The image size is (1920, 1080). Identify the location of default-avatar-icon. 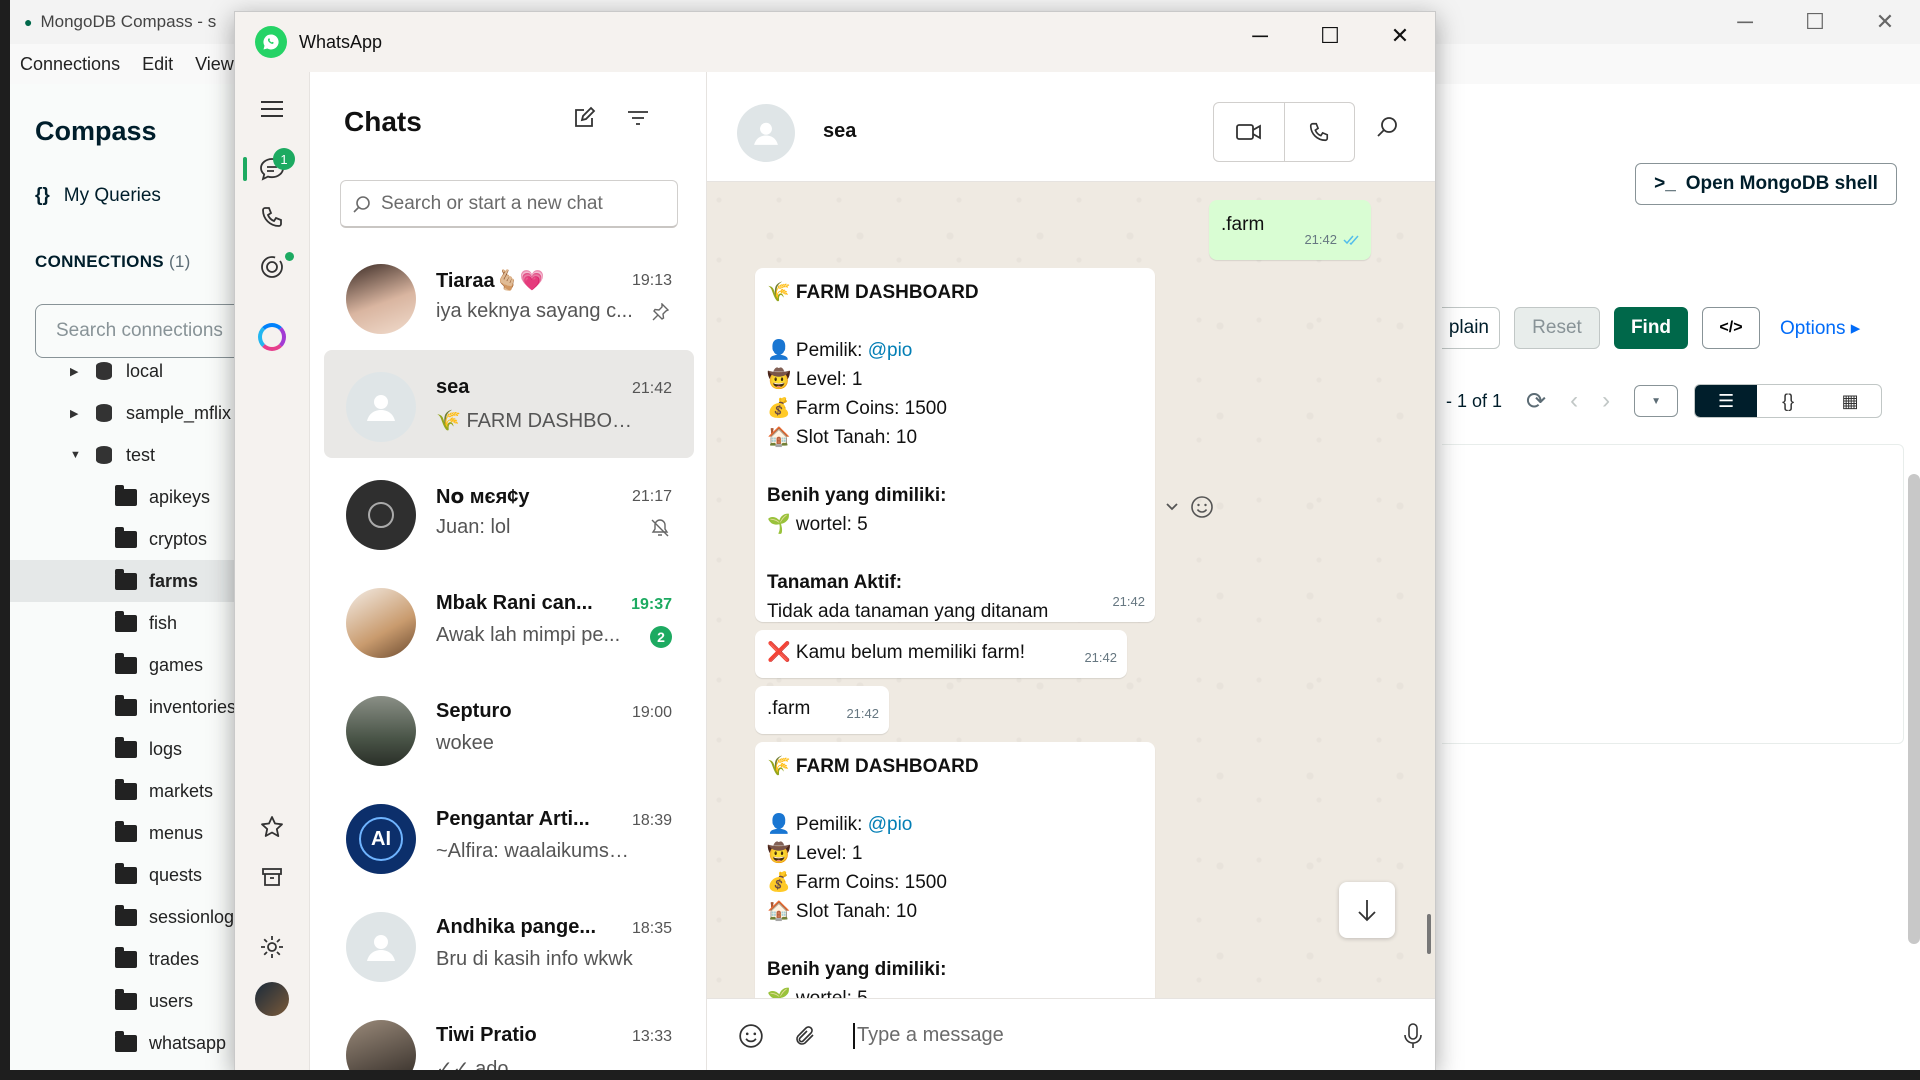
(381, 947).